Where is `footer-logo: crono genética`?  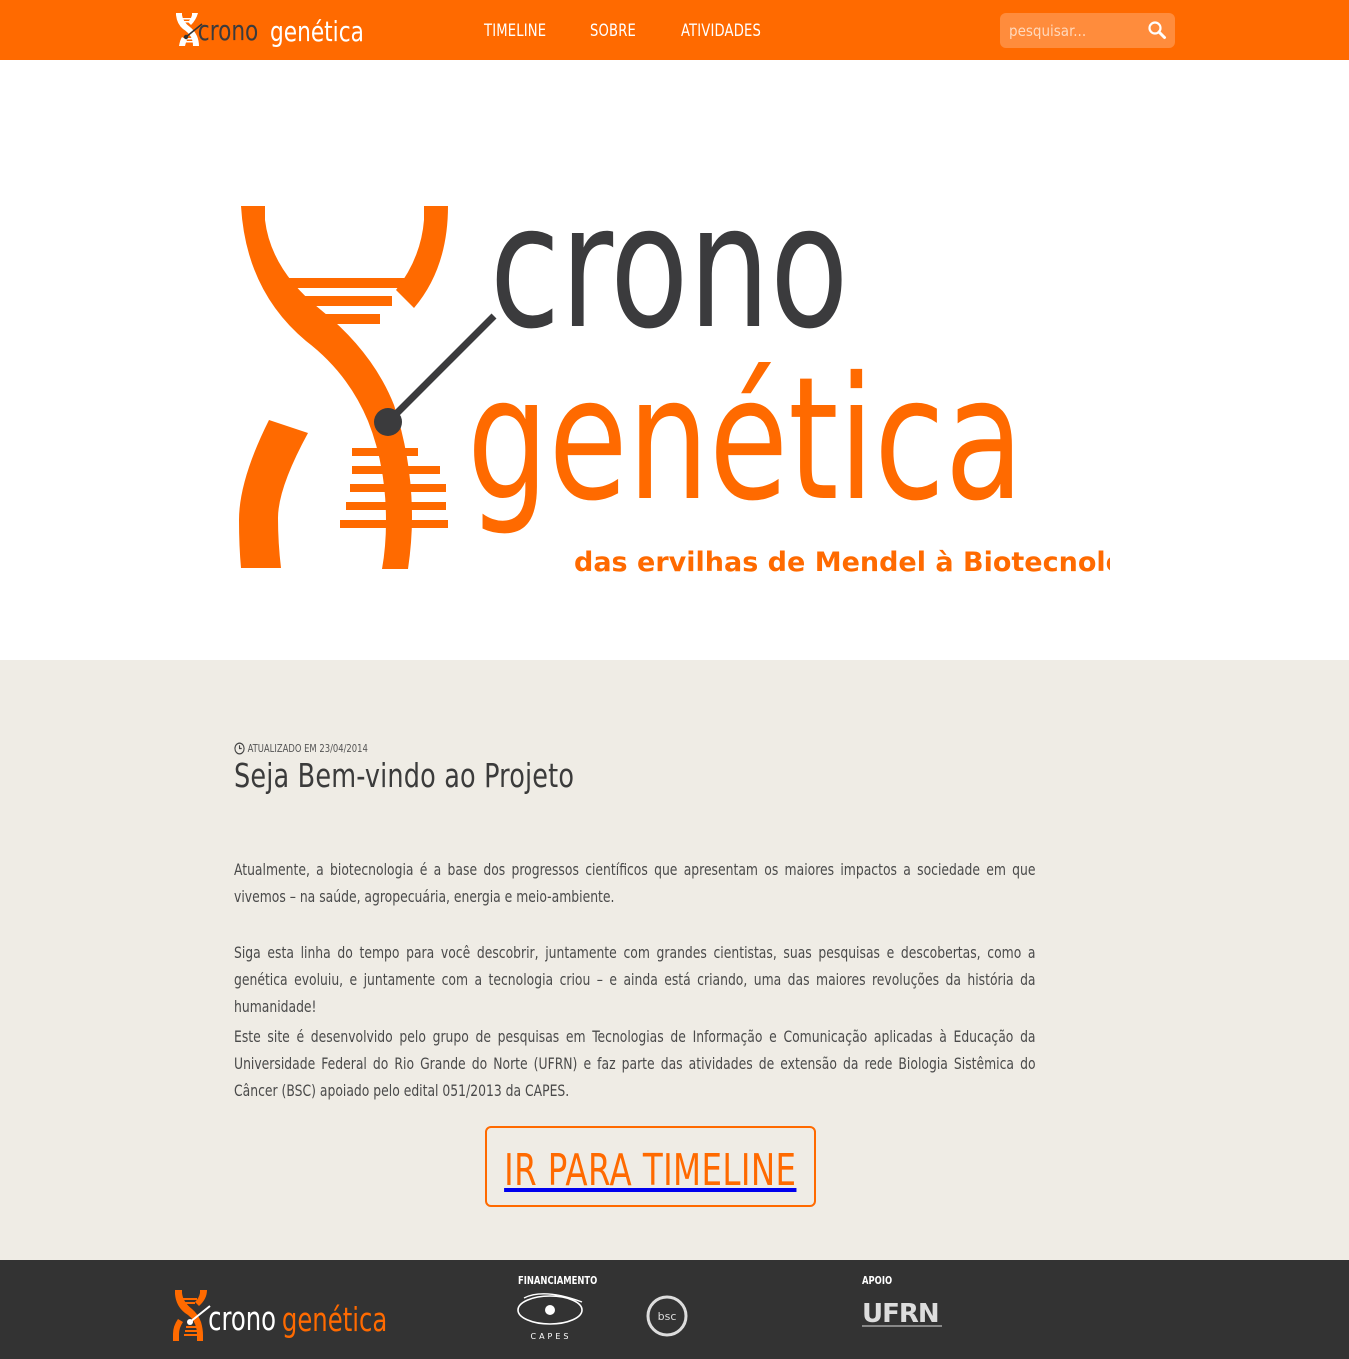 footer-logo: crono genética is located at coordinates (280, 1315).